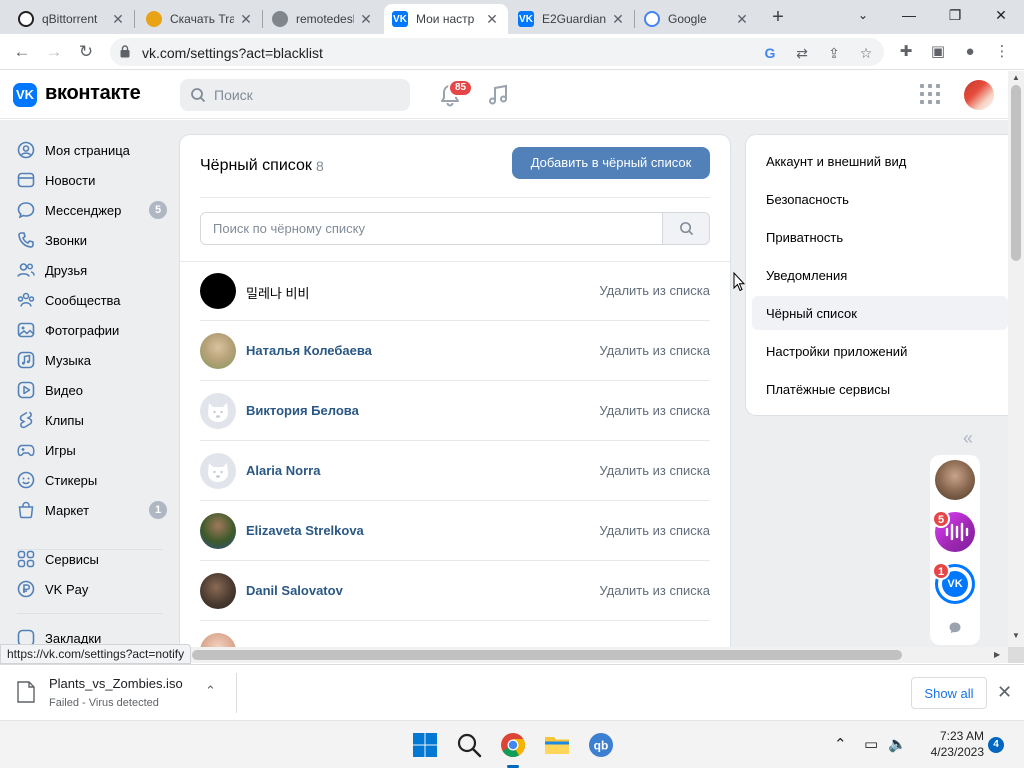 Image resolution: width=1024 pixels, height=768 pixels. I want to click on menu-item-messenger: Мессенджер 5, so click(93, 210).